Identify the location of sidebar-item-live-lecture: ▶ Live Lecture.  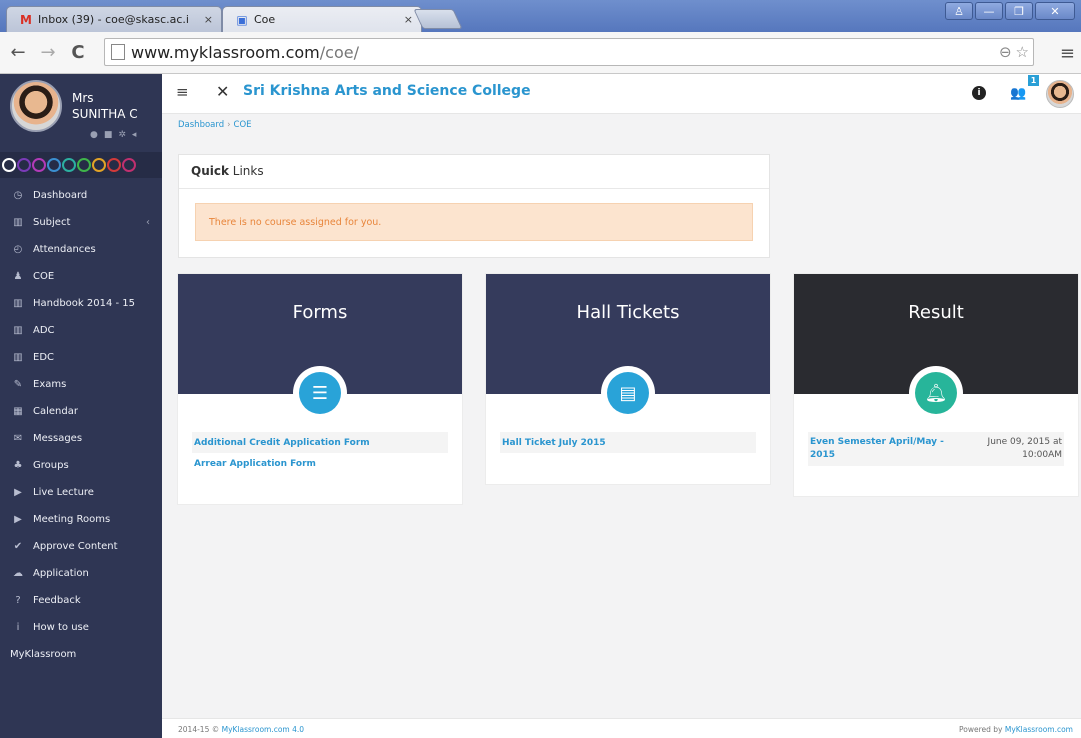
(81, 492).